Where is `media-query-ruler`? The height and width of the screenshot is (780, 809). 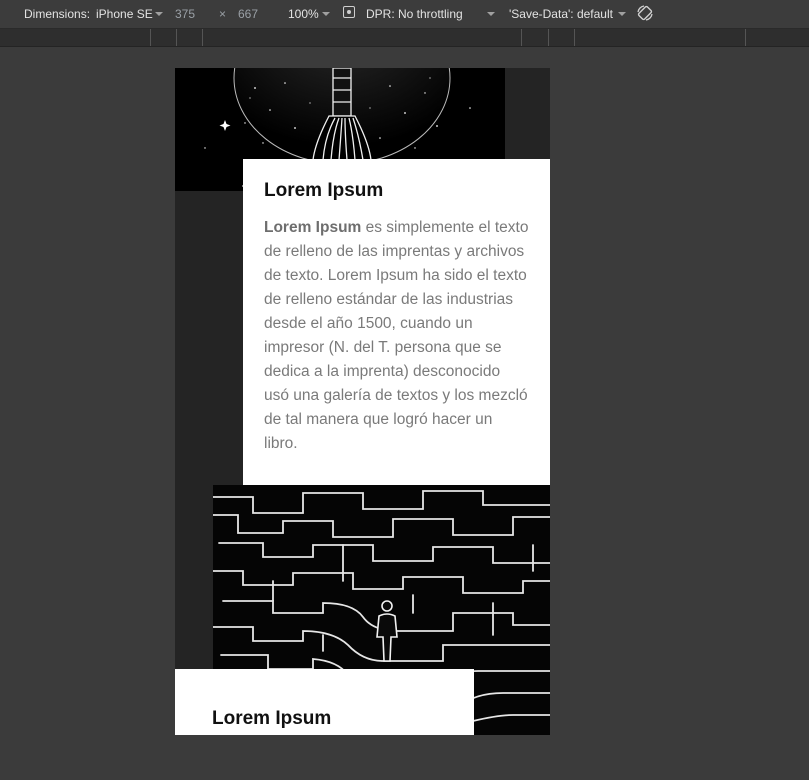
media-query-ruler is located at coordinates (404, 38).